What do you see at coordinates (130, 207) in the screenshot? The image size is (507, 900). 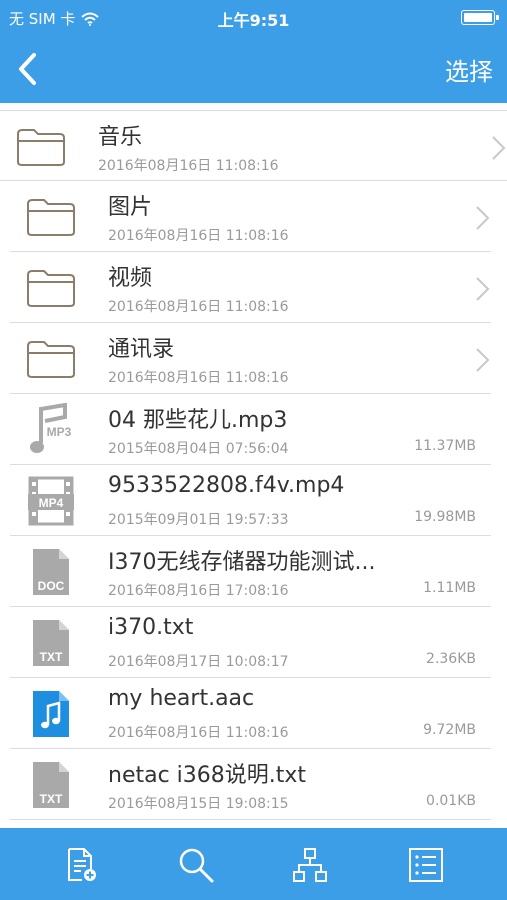 I see `item-name: 图片` at bounding box center [130, 207].